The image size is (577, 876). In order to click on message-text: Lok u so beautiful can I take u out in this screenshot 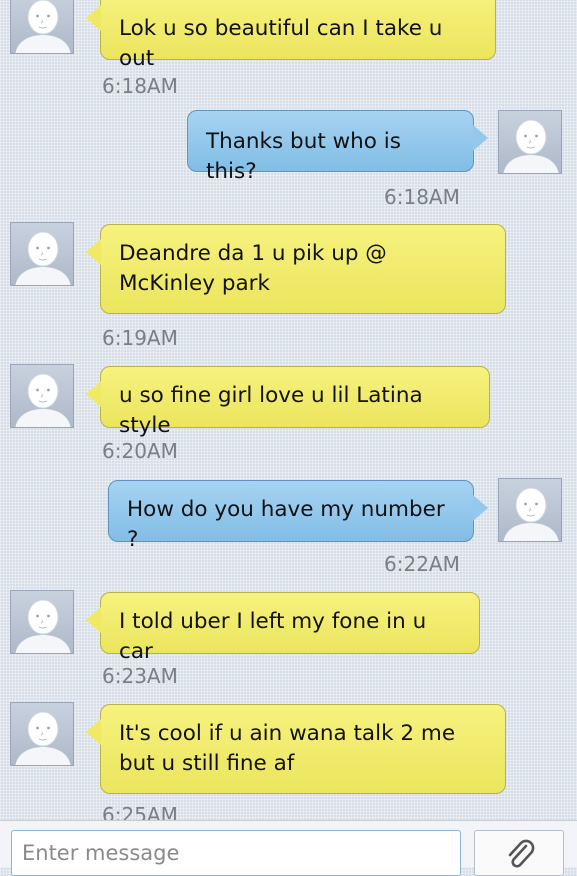, I will do `click(281, 43)`.